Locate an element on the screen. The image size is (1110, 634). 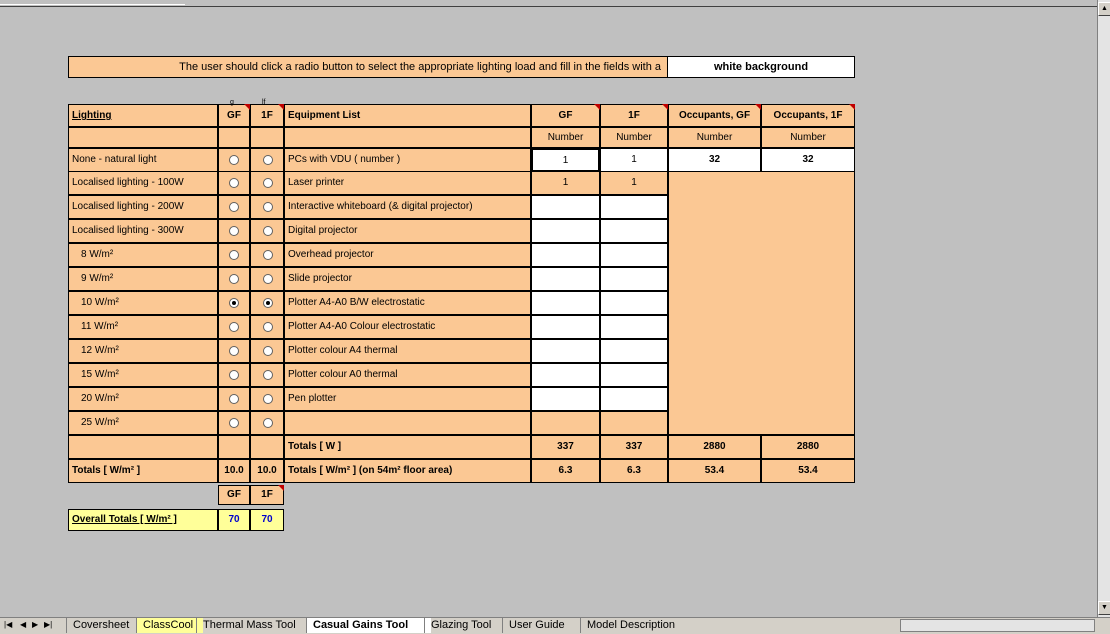
lighting-option-label: 20 W/m² is located at coordinates (143, 399).